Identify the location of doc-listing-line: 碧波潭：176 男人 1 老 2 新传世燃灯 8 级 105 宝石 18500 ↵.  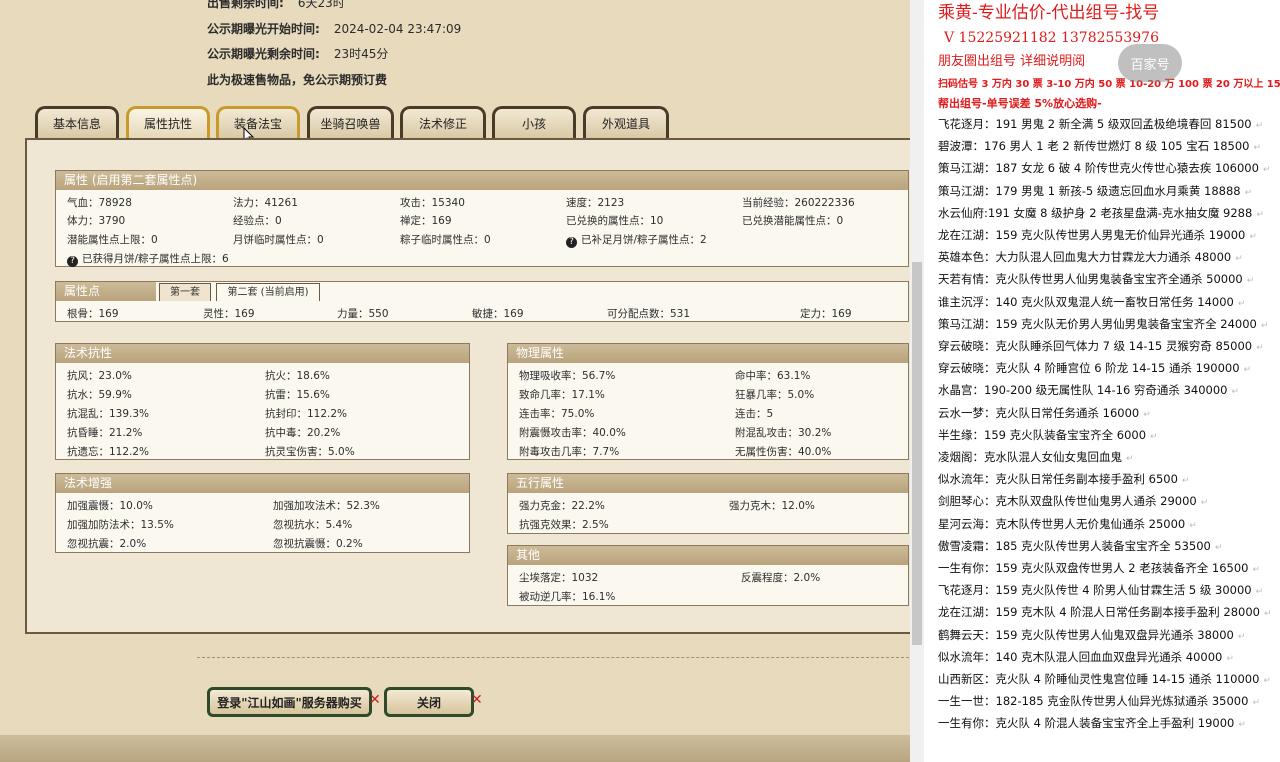
(1099, 146).